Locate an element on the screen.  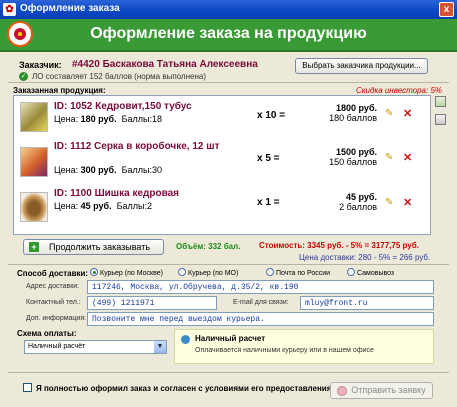
close-window-button: x is located at coordinates (446, 9).